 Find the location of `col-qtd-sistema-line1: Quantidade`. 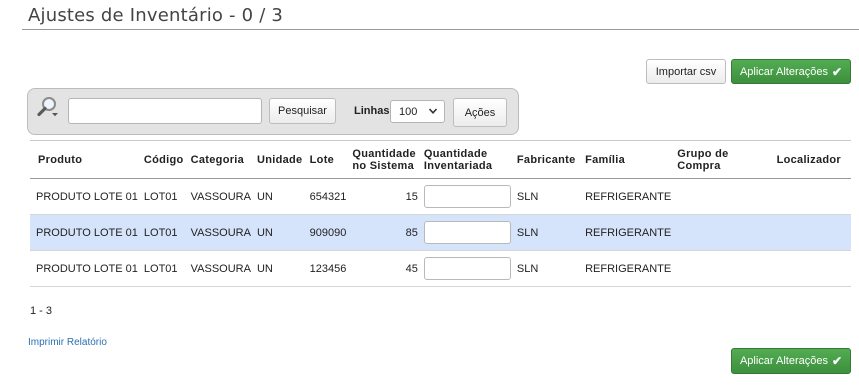

col-qtd-sistema-line1: Quantidade is located at coordinates (384, 153).